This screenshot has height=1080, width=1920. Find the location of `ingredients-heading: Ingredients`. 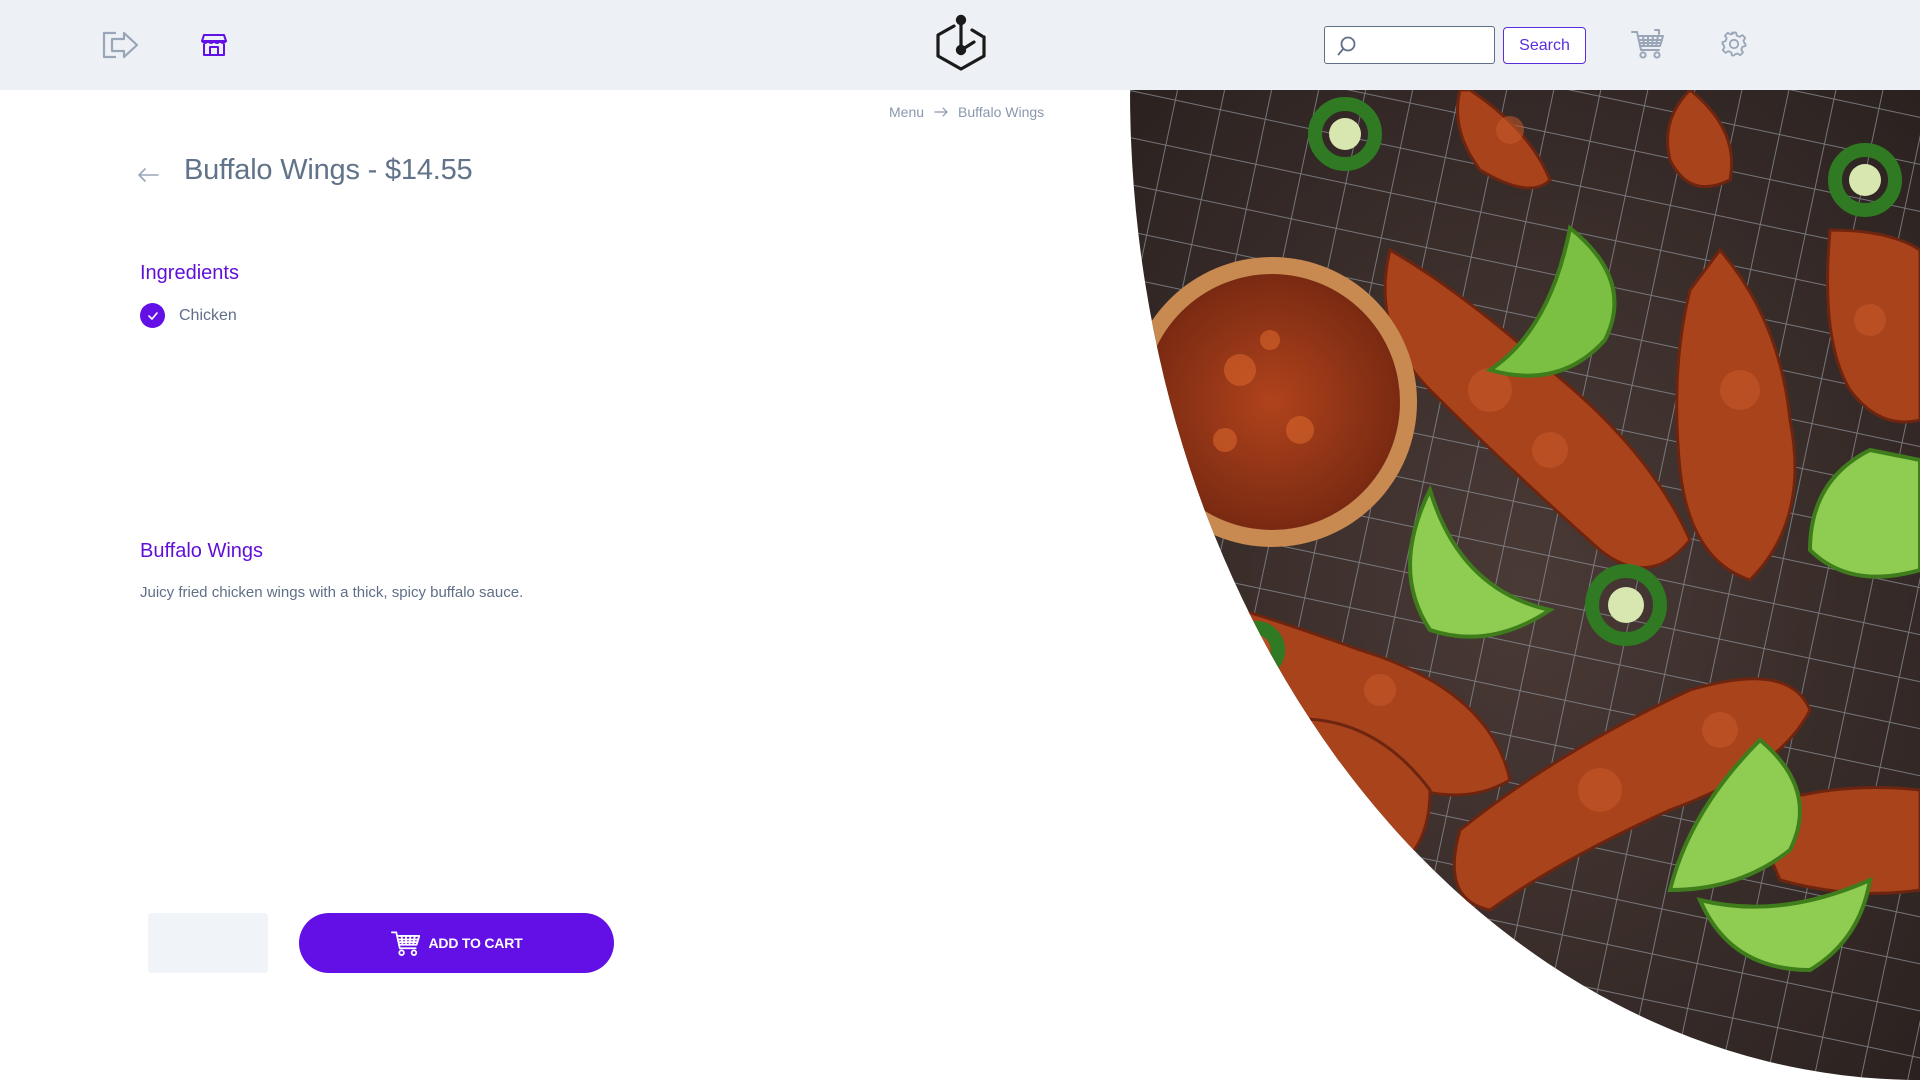

ingredients-heading: Ingredients is located at coordinates (189, 273).